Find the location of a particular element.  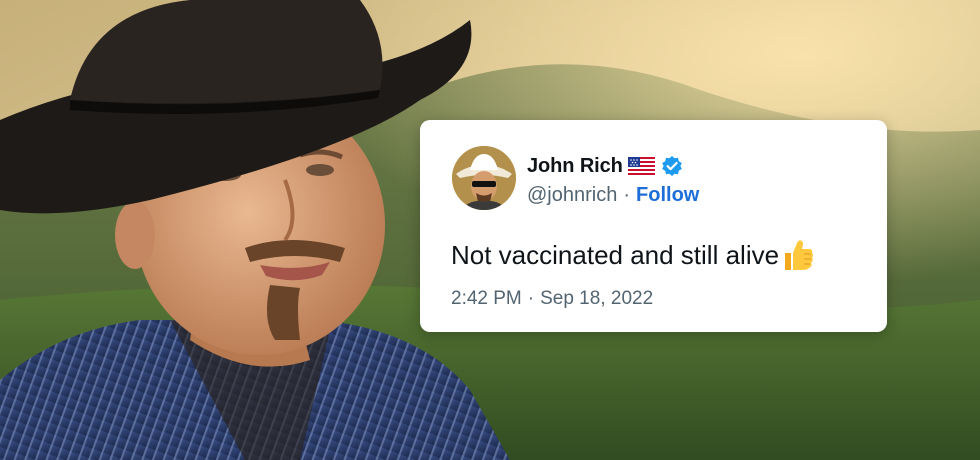

us-flag-icon is located at coordinates (641, 166).